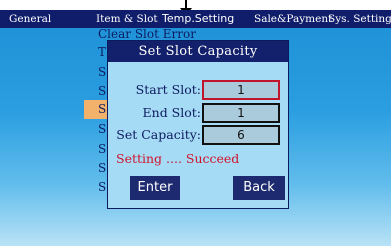 This screenshot has height=246, width=391. I want to click on set-capacity-input: 6, so click(241, 135).